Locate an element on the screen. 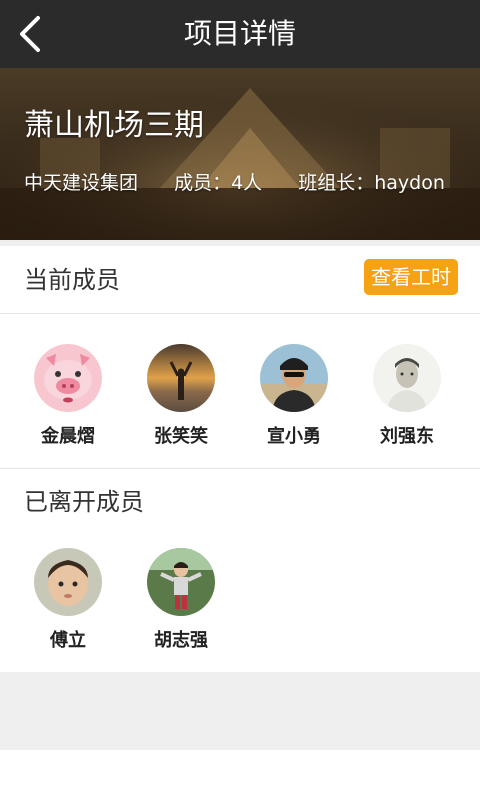  photo-avatar-icon is located at coordinates (407, 378).